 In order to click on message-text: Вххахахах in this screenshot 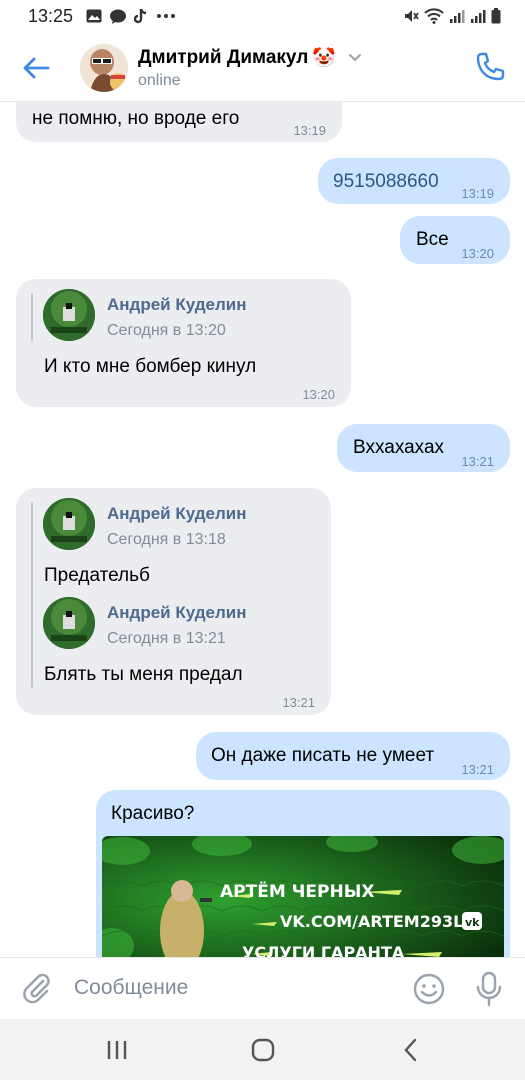, I will do `click(399, 447)`.